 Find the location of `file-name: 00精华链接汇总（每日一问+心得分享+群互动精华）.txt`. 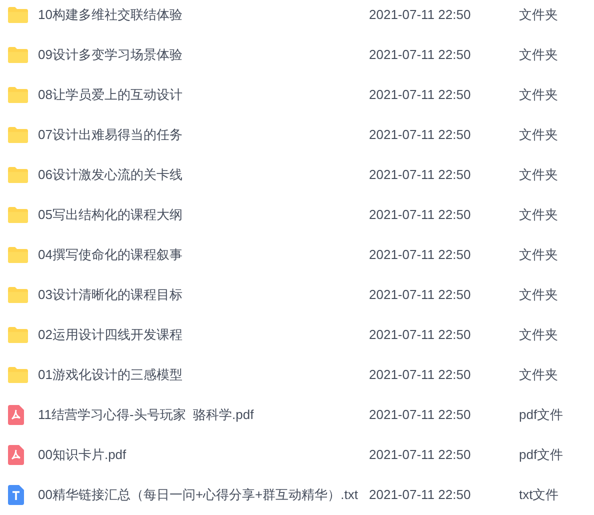

file-name: 00精华链接汇总（每日一问+心得分享+群互动精华）.txt is located at coordinates (203, 495).